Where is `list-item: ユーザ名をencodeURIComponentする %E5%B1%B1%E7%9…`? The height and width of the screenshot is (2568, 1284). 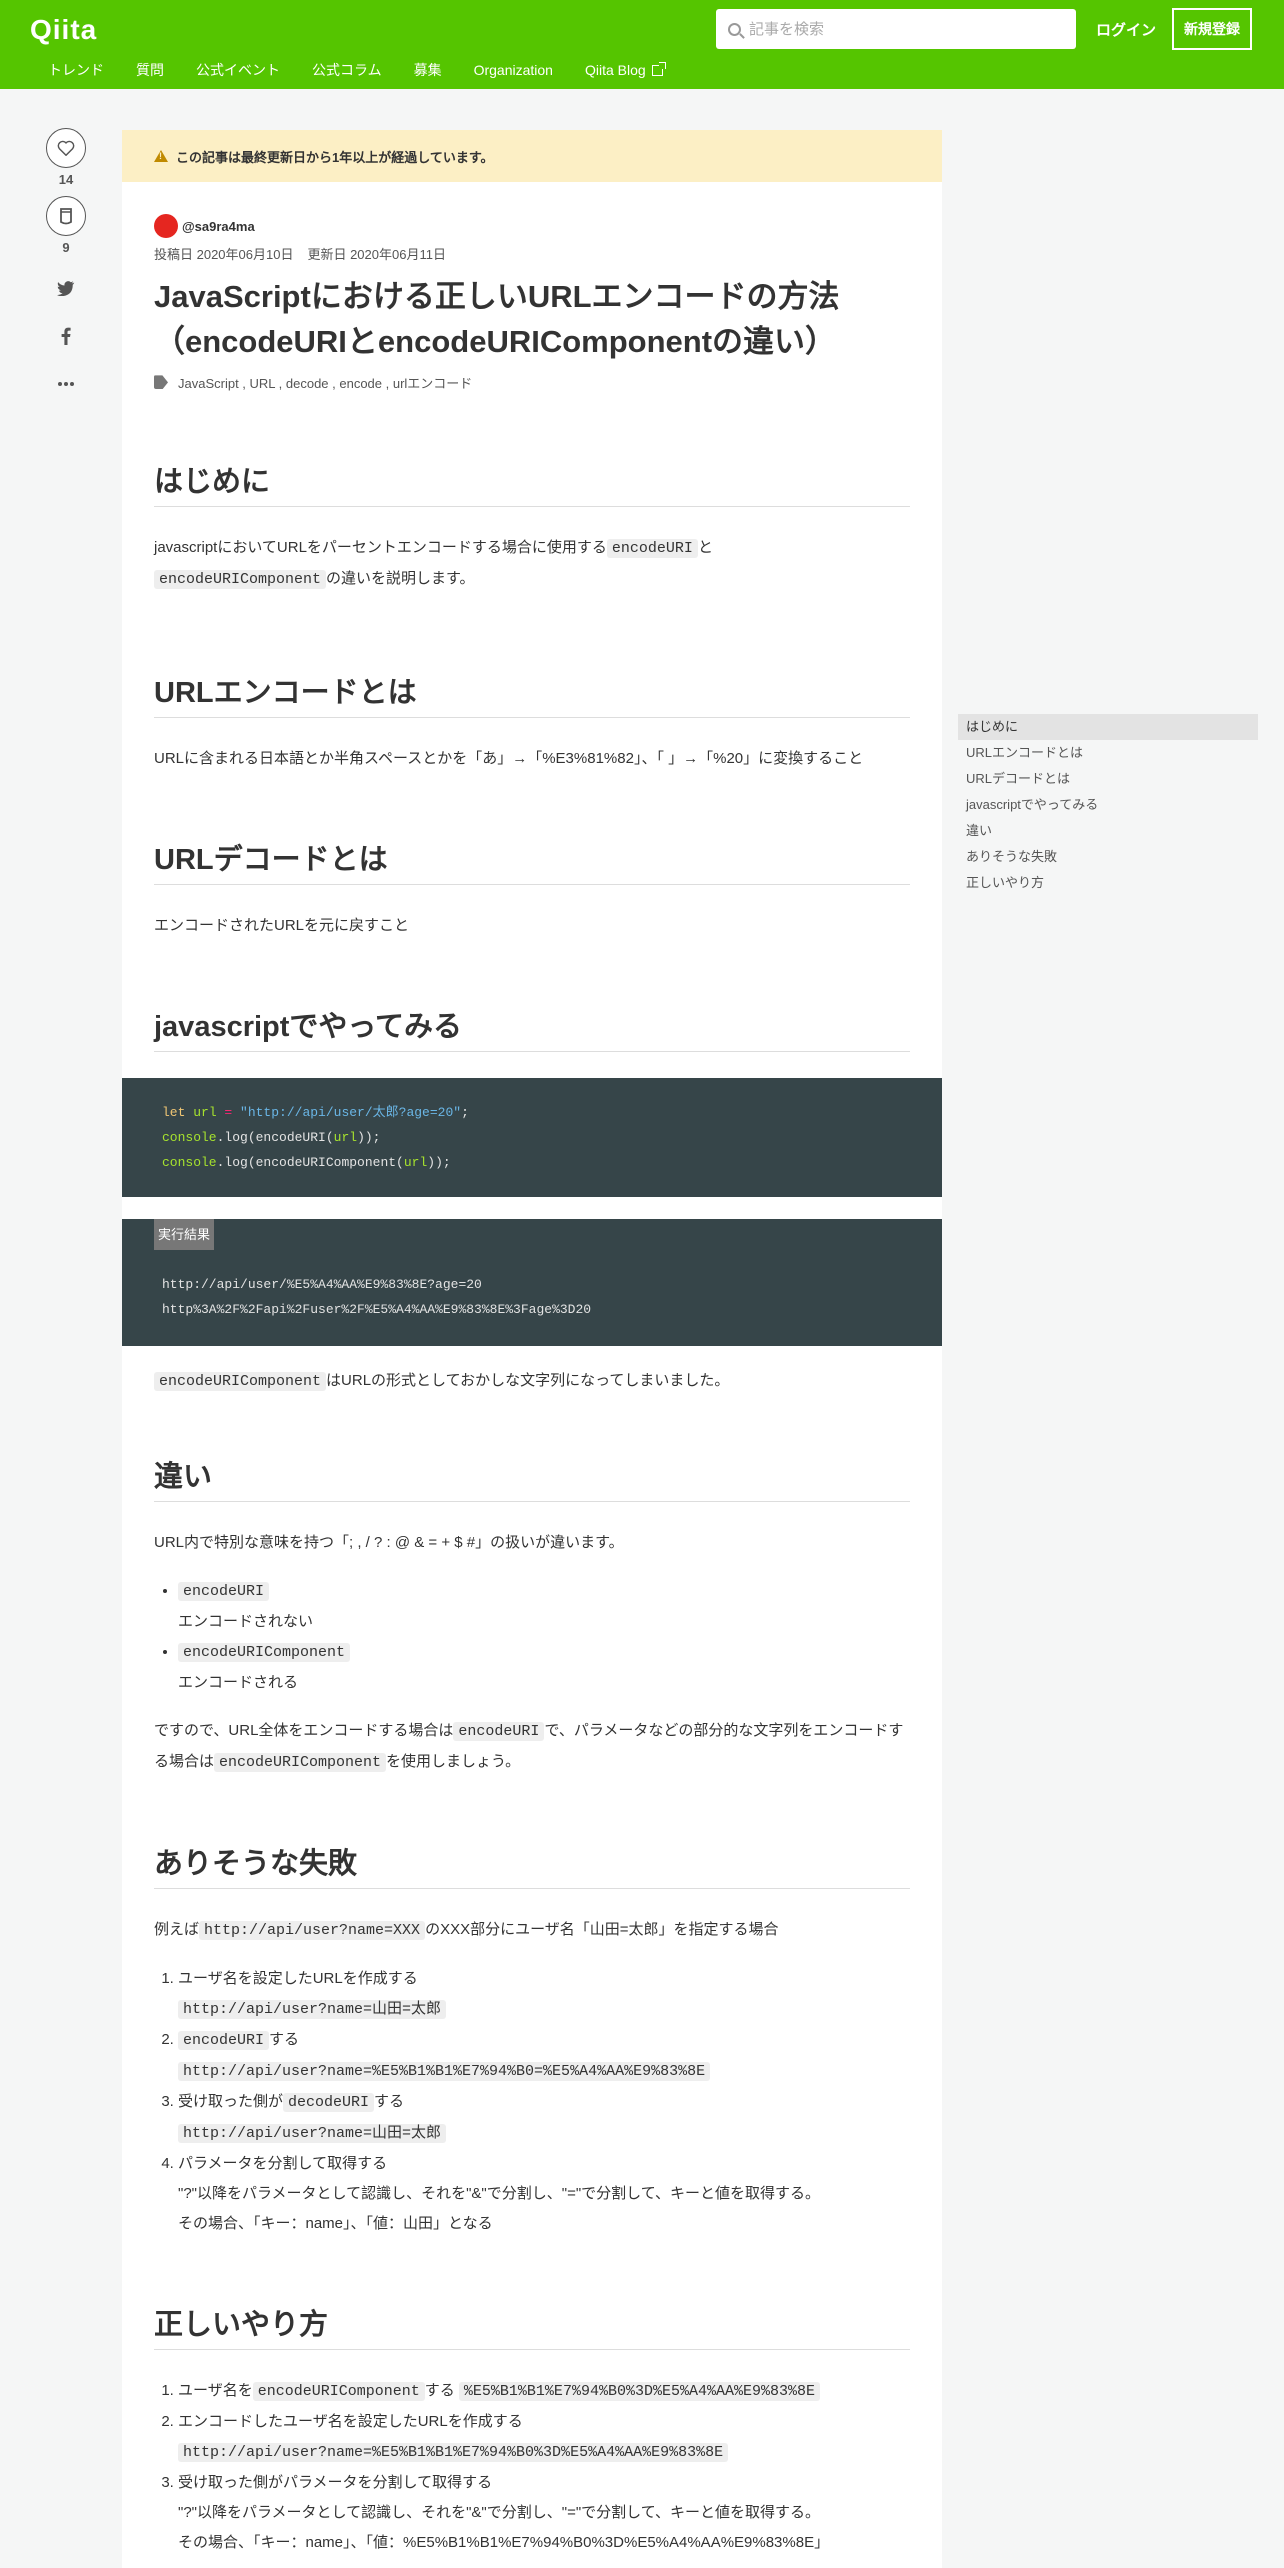 list-item: ユーザ名をencodeURIComponentする %E5%B1%B1%E7%9… is located at coordinates (544, 2391).